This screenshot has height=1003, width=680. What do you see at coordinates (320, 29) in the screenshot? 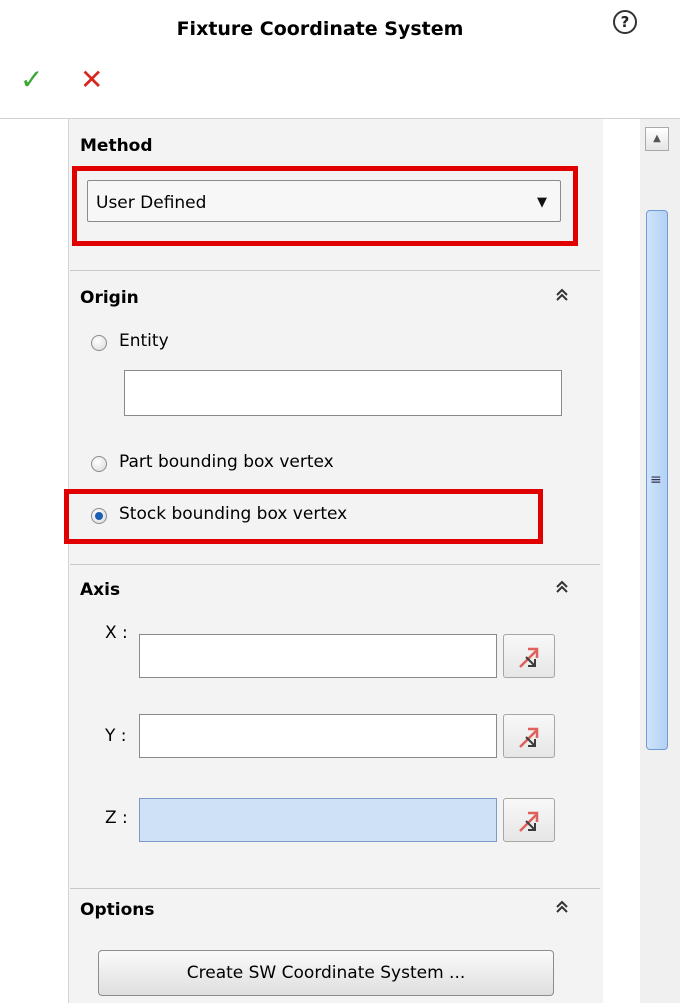
I see `dialog-title: Fixture Coordinate System` at bounding box center [320, 29].